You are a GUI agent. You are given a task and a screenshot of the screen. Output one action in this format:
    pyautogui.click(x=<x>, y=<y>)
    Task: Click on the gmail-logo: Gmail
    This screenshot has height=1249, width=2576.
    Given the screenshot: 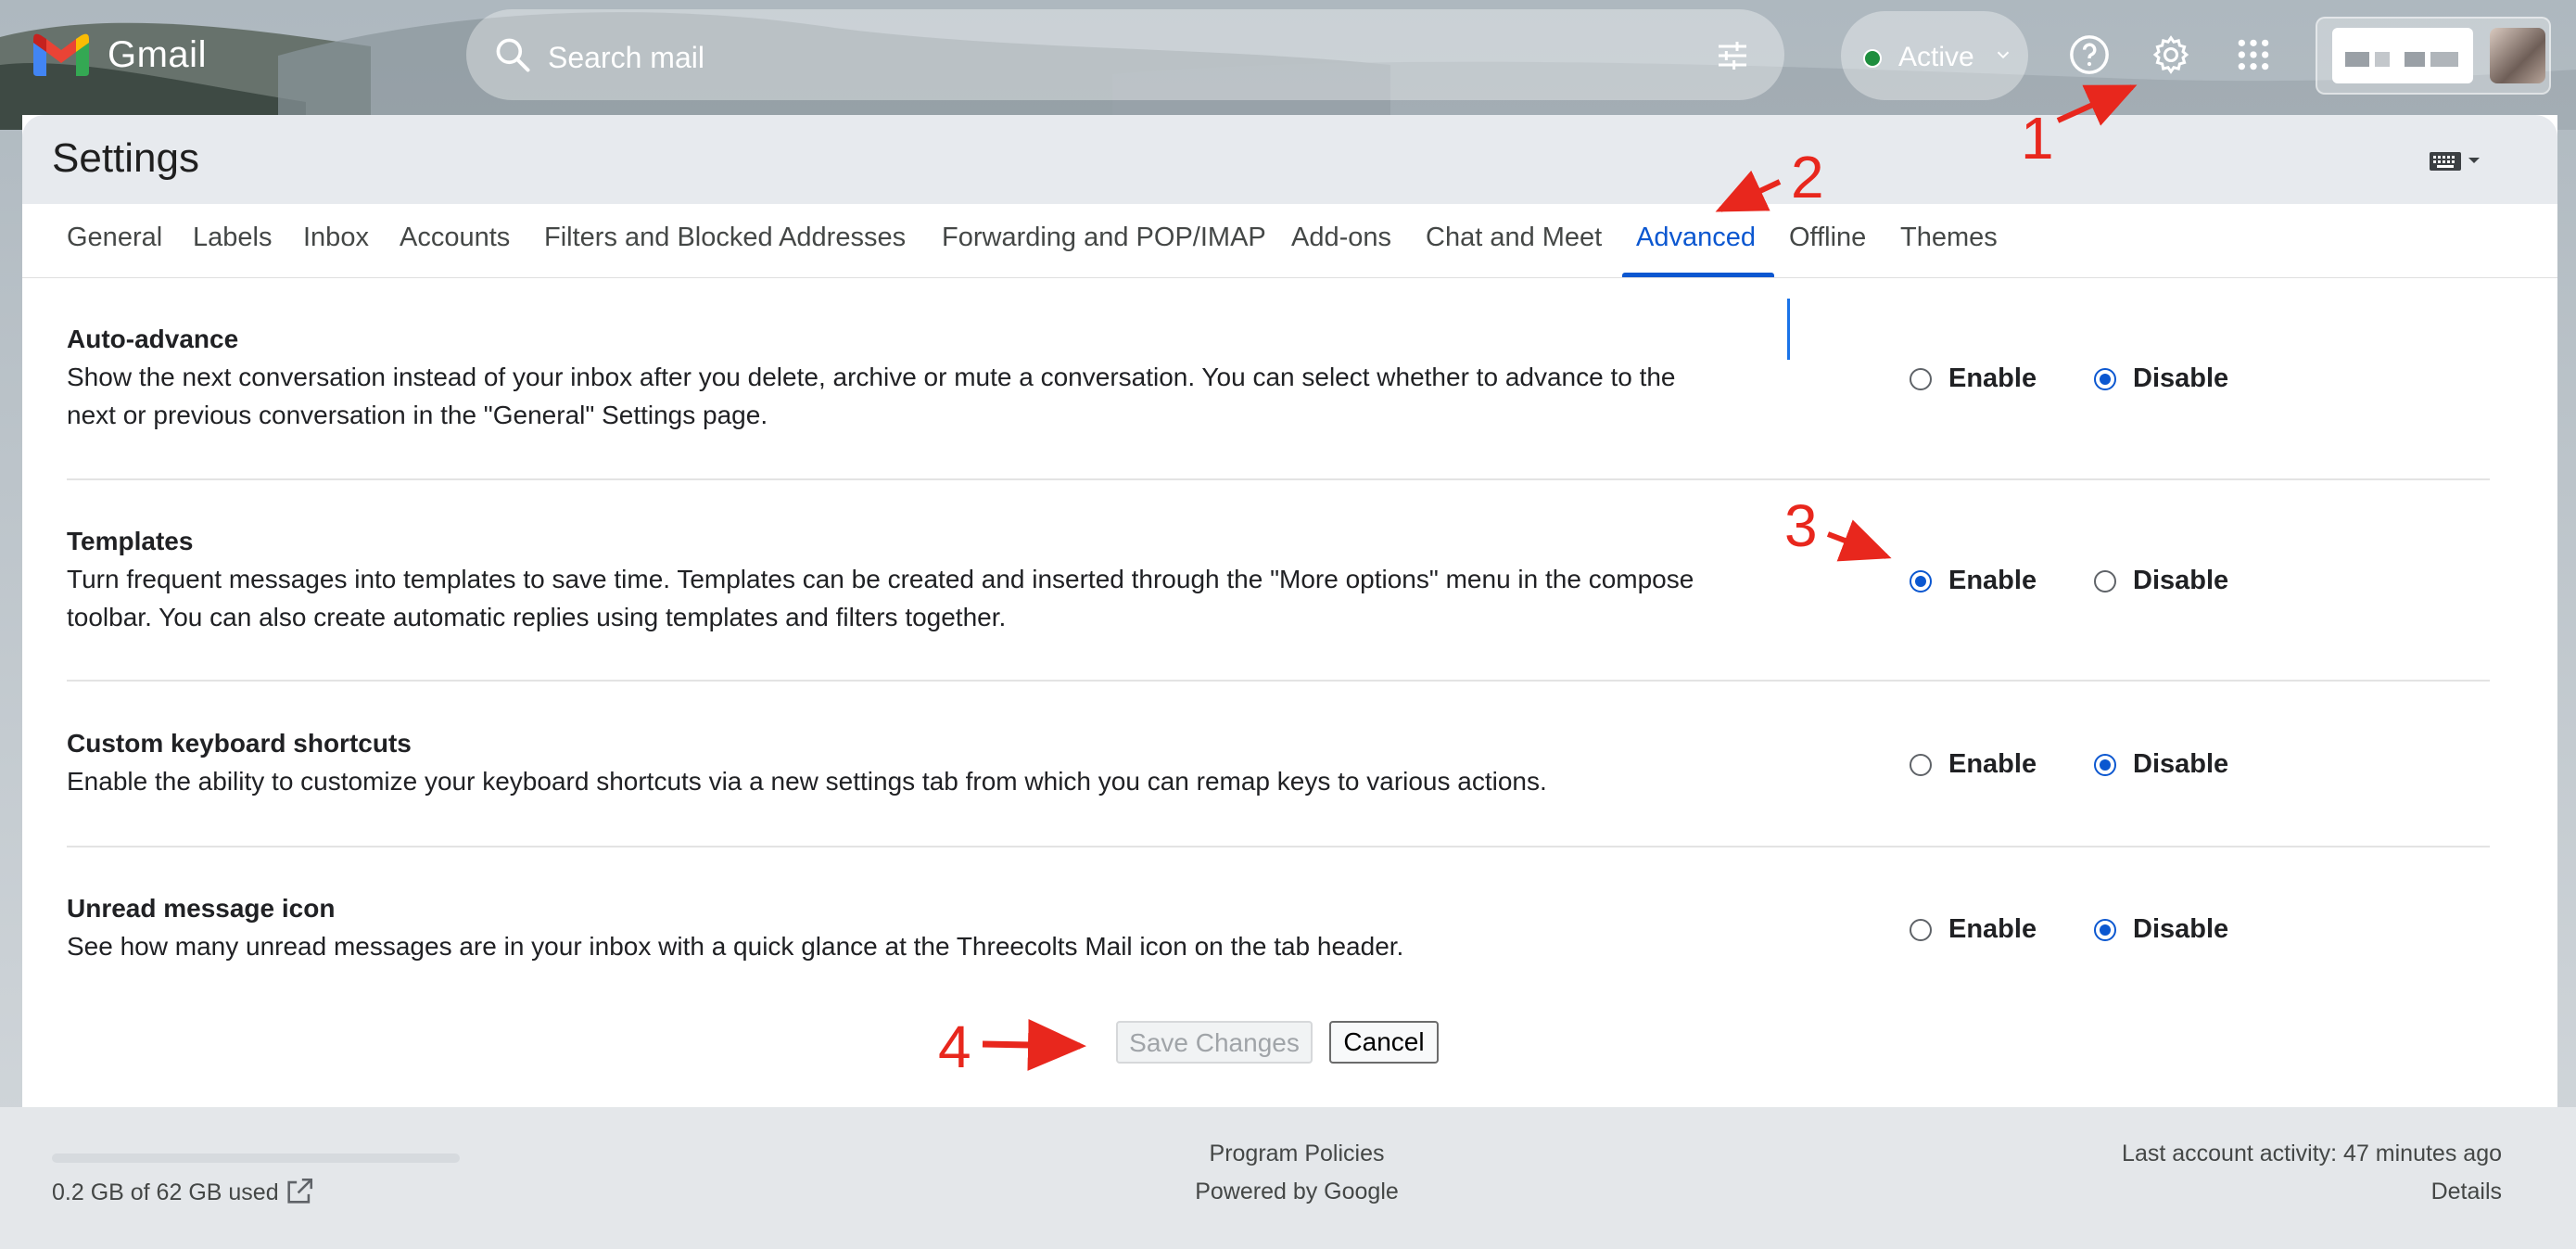 What is the action you would take?
    pyautogui.click(x=120, y=54)
    